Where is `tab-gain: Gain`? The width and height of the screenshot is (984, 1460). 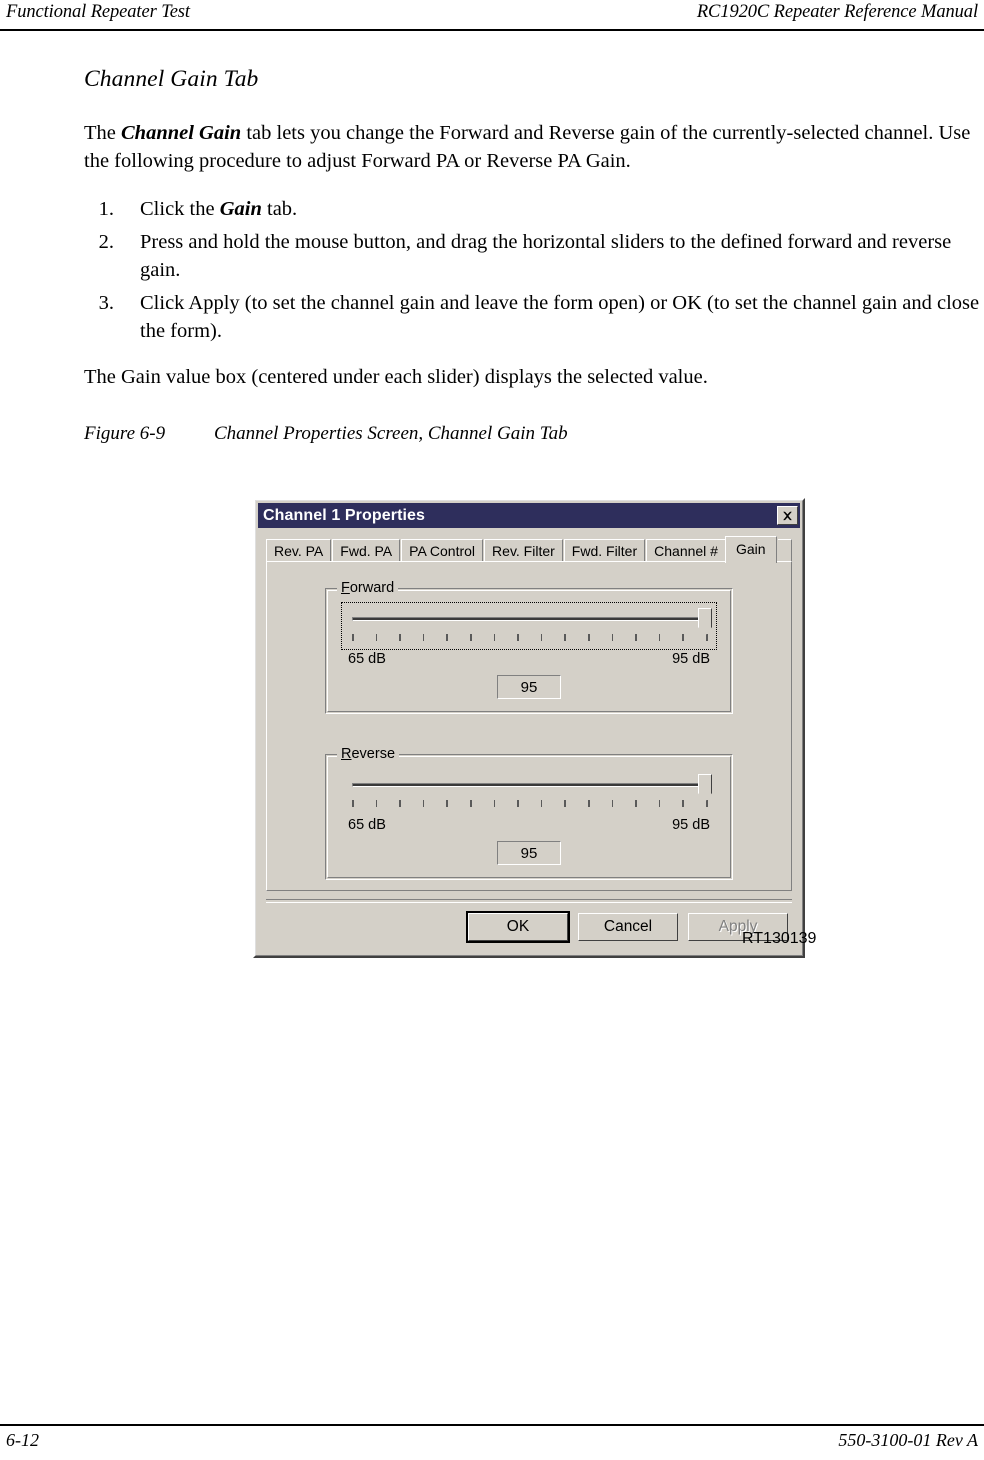
tab-gain: Gain is located at coordinates (750, 549).